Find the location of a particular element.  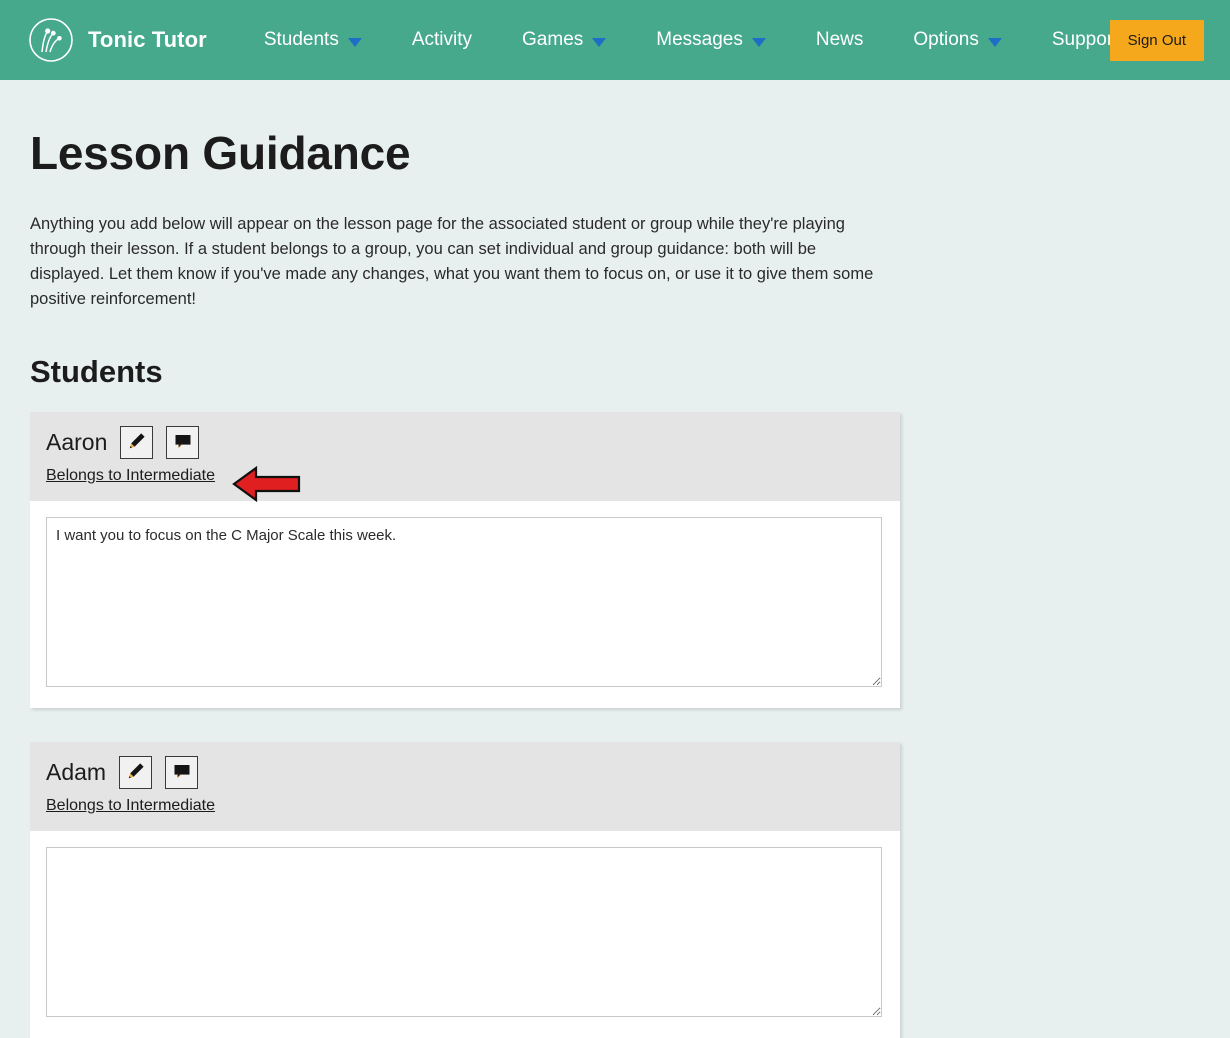

student-card-header: Aaron Belongs to Intermediate is located at coordinates (465, 457).